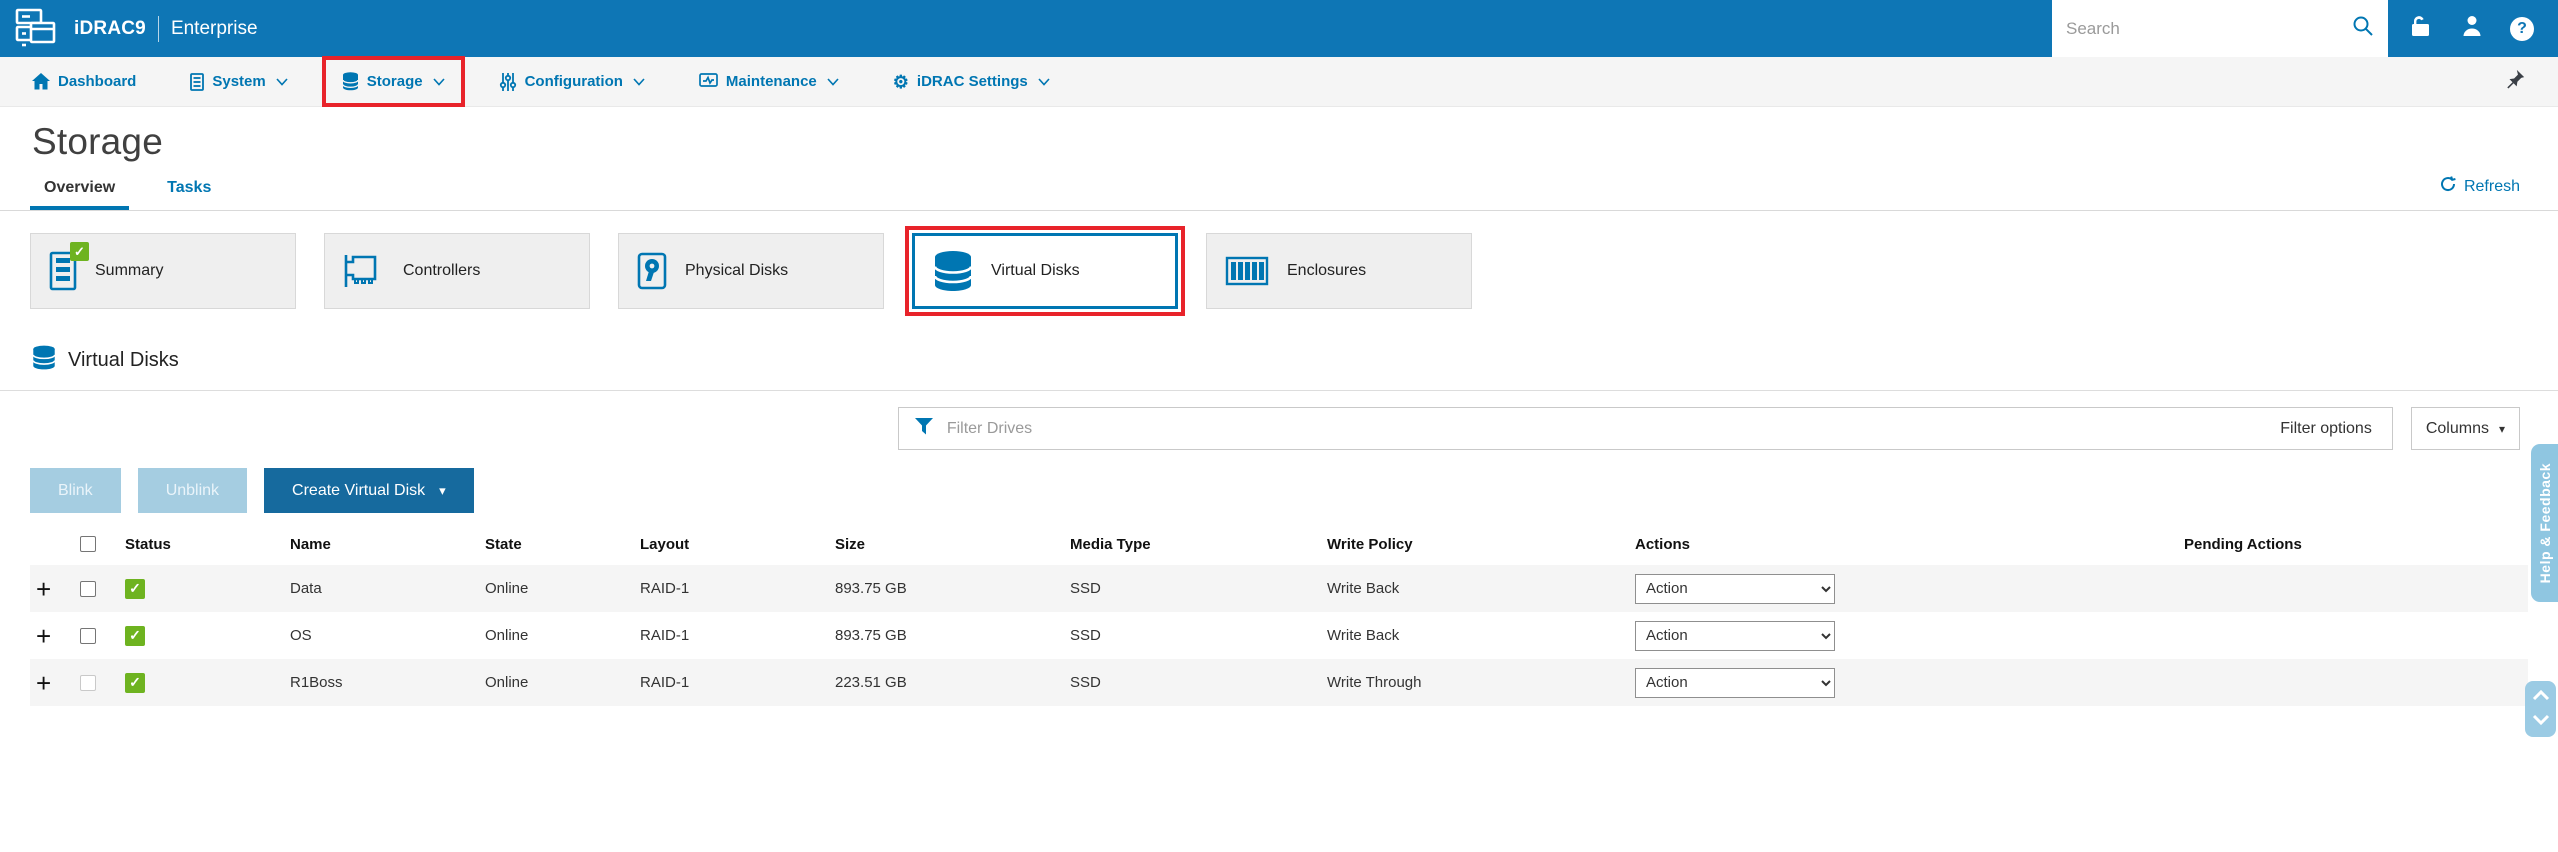 The image size is (2558, 852). Describe the element at coordinates (301, 635) in the screenshot. I see `cell-name: OS` at that location.